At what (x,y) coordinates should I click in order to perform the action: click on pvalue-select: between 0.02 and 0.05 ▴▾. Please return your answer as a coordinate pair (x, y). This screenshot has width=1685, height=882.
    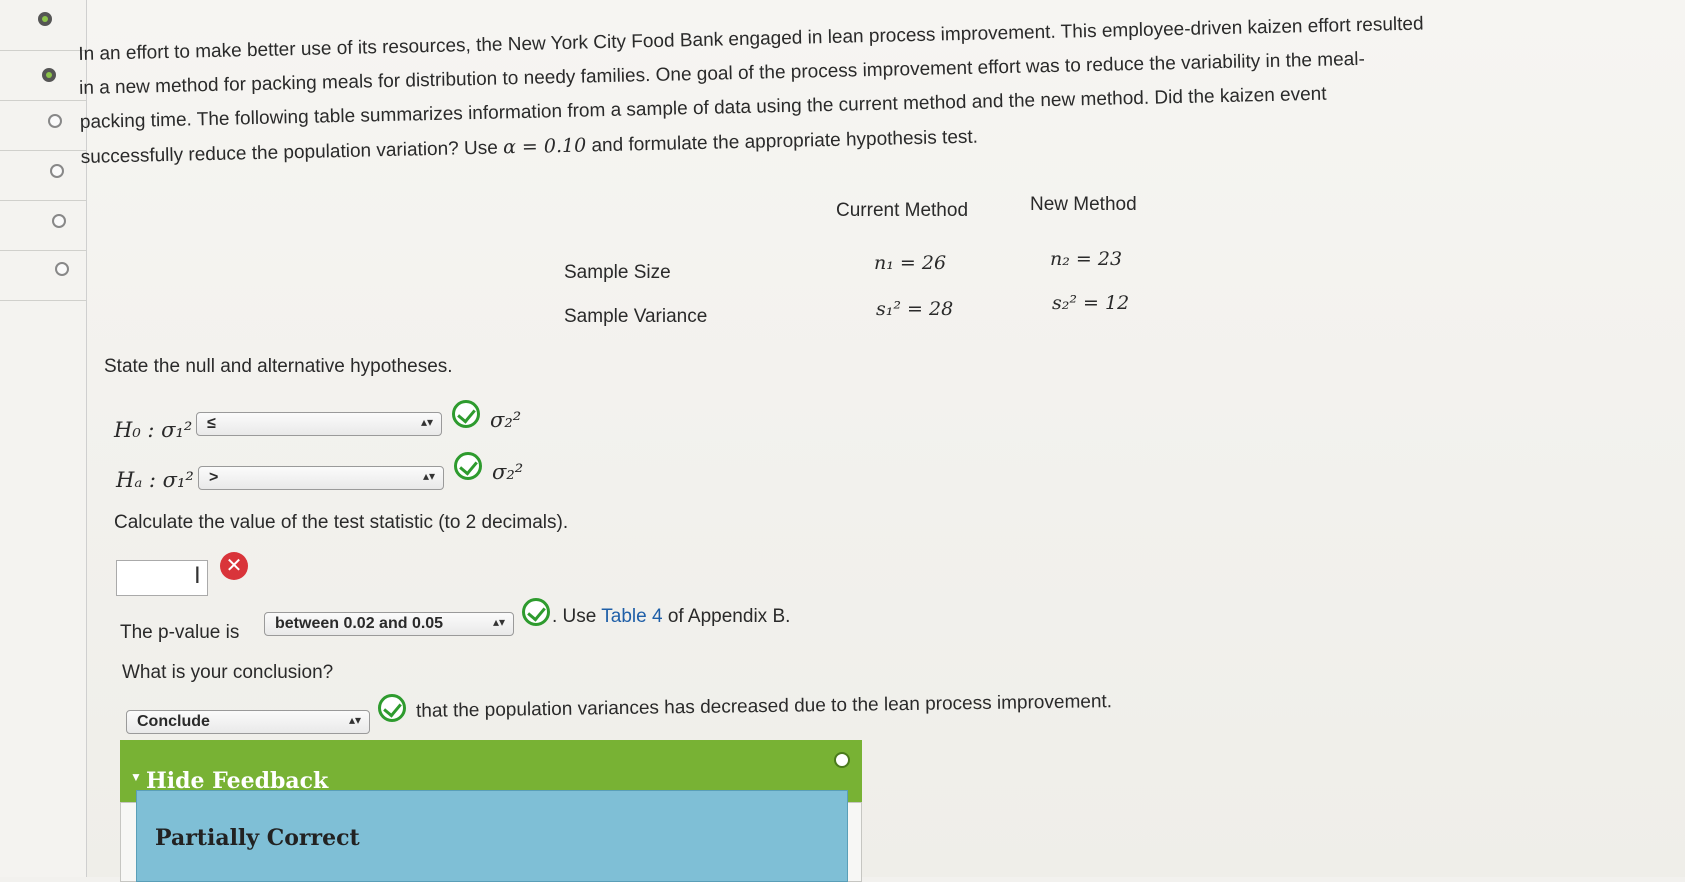
    Looking at the image, I should click on (389, 624).